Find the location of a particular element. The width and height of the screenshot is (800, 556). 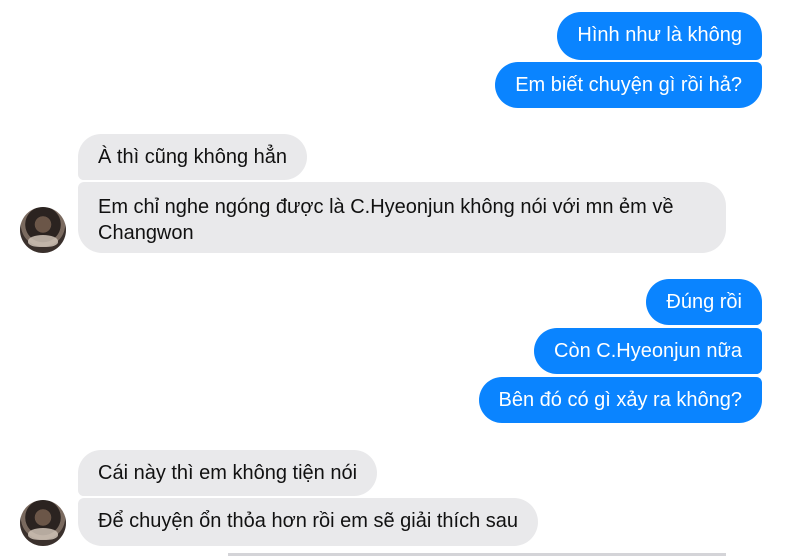

outgoing-message: Đúng rồi is located at coordinates (704, 302).